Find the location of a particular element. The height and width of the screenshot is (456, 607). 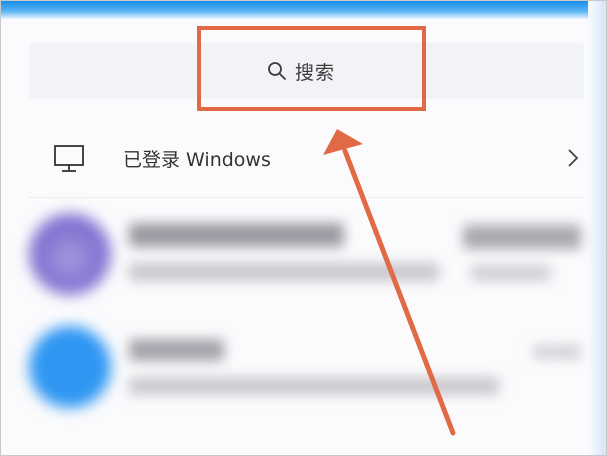

annotation-arrow is located at coordinates (389, 282).